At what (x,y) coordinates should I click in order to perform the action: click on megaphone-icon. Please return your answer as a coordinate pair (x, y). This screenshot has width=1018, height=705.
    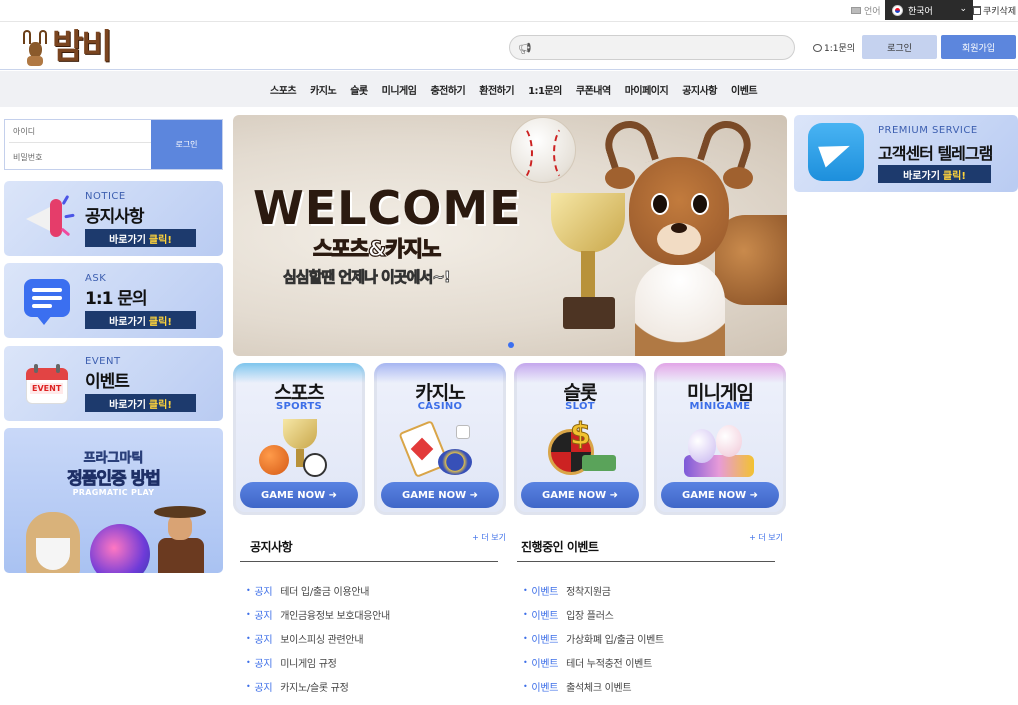
    Looking at the image, I should click on (46, 218).